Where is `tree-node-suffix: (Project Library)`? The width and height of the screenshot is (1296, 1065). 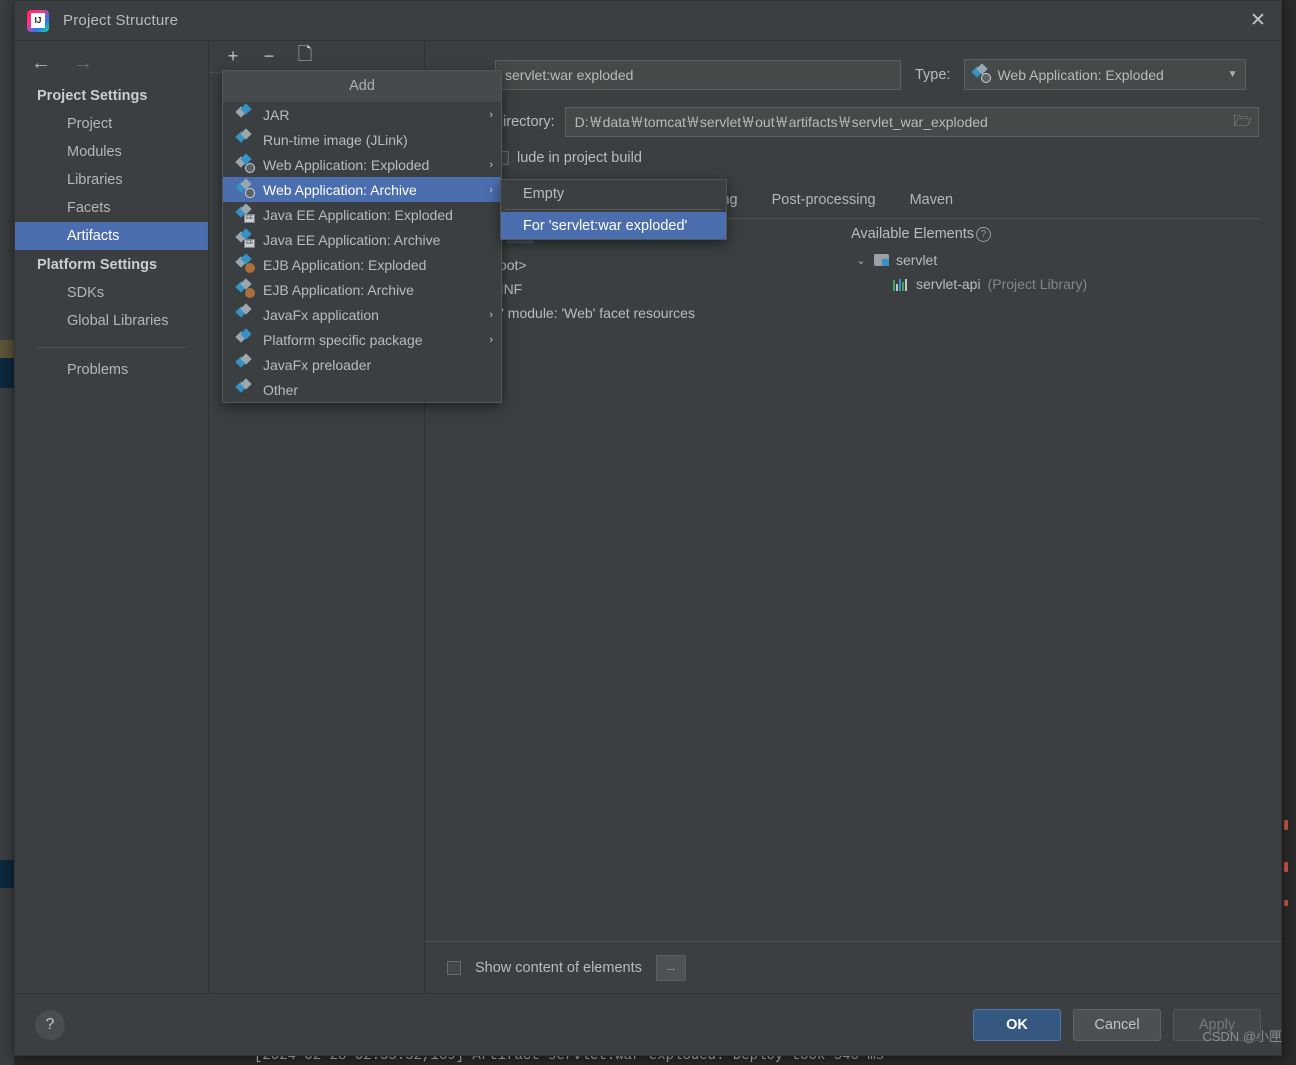
tree-node-suffix: (Project Library) is located at coordinates (1037, 284).